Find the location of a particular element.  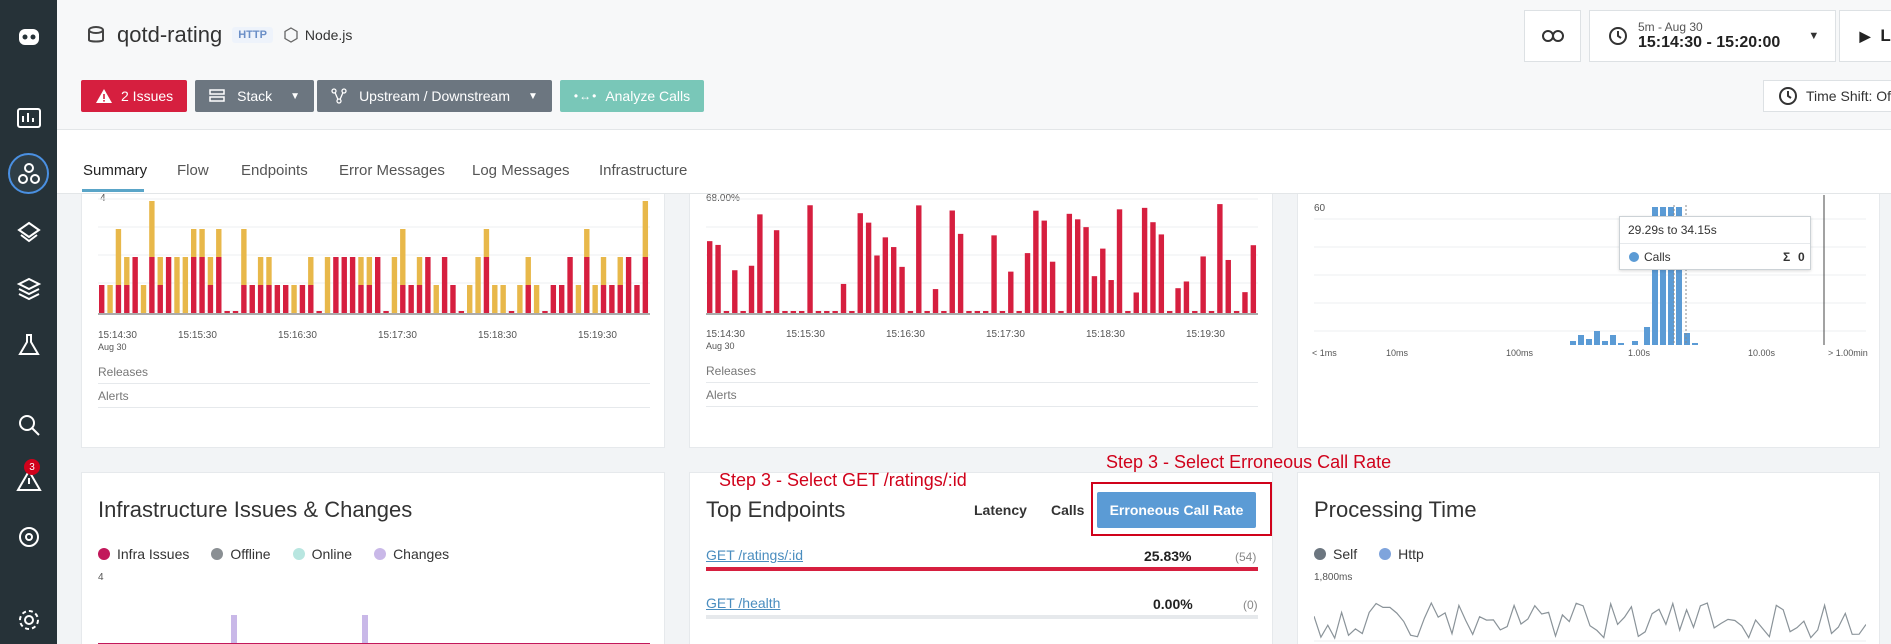

robot-logo-icon is located at coordinates (28, 36).